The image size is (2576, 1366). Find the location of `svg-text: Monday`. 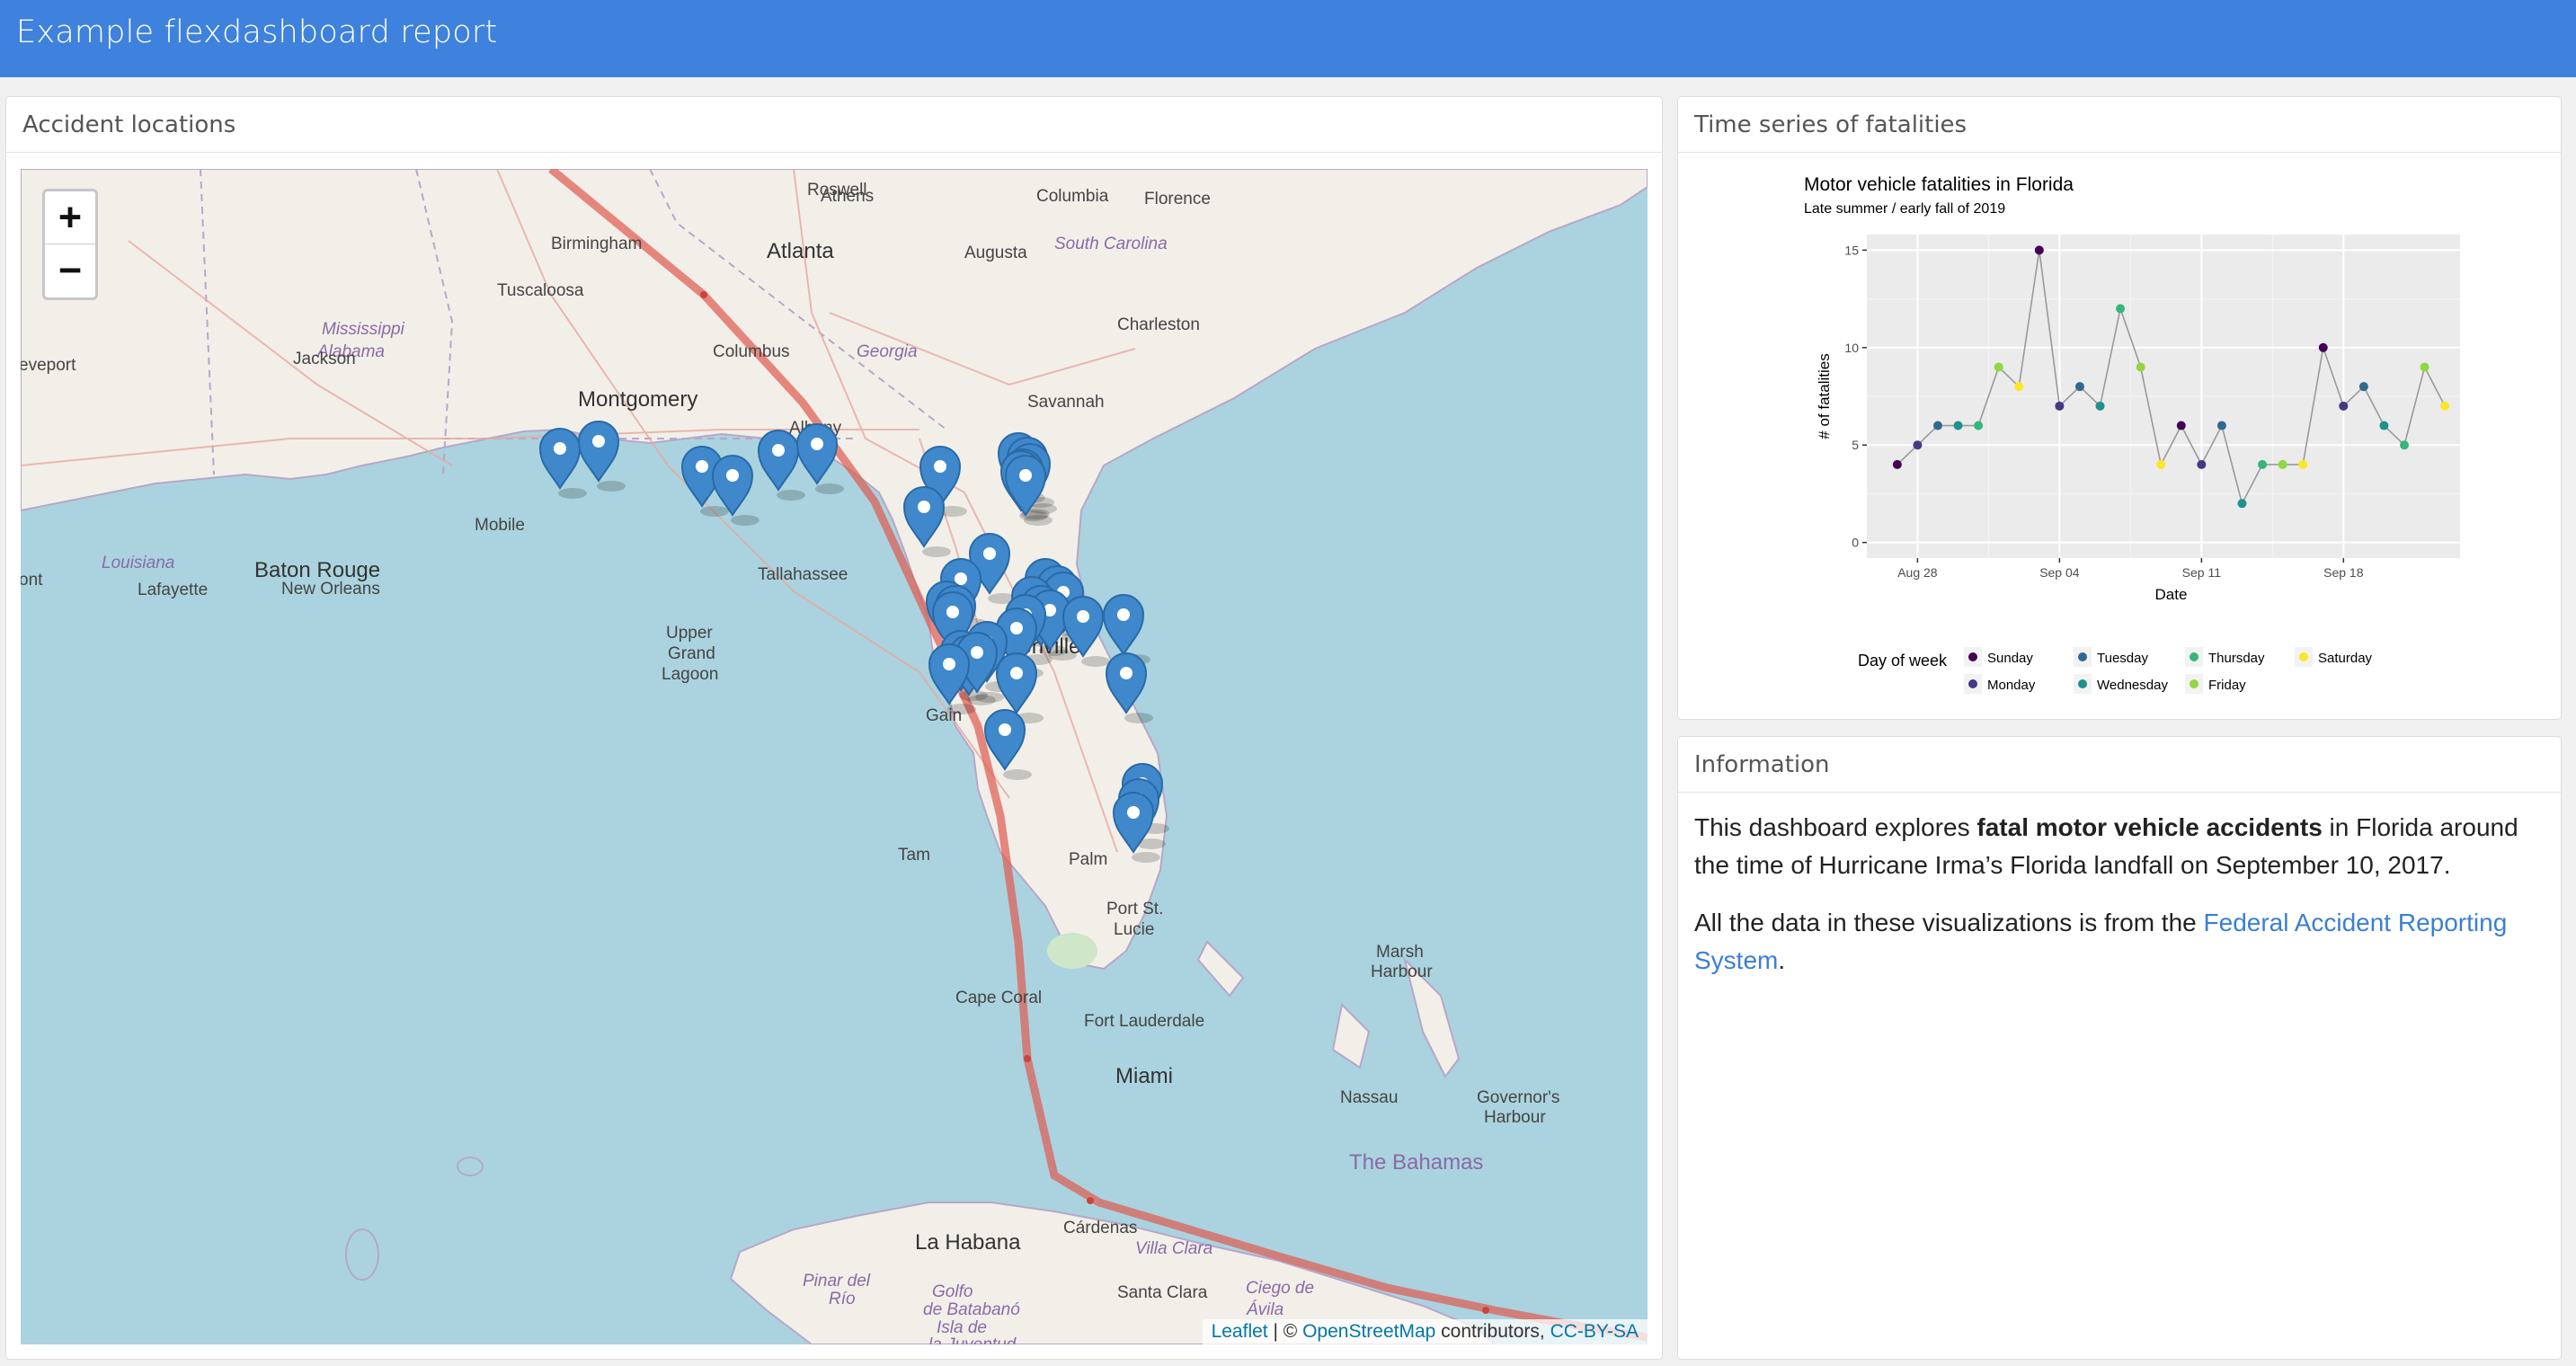

svg-text: Monday is located at coordinates (2011, 685).